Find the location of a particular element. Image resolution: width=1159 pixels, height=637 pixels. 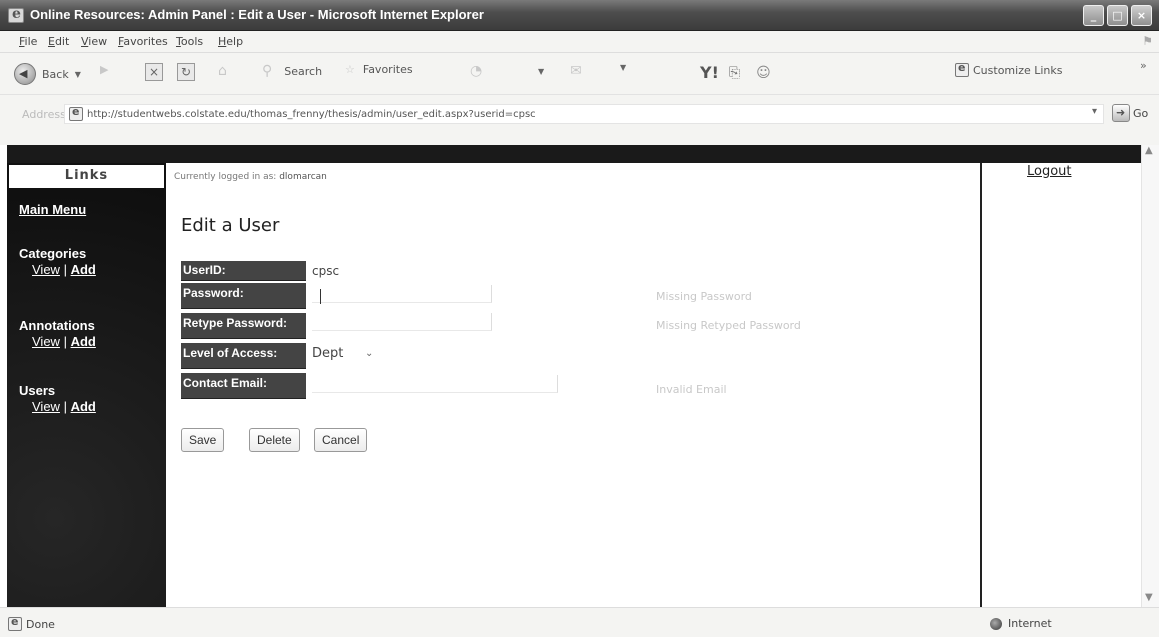

go-button: Go is located at coordinates (1130, 113).